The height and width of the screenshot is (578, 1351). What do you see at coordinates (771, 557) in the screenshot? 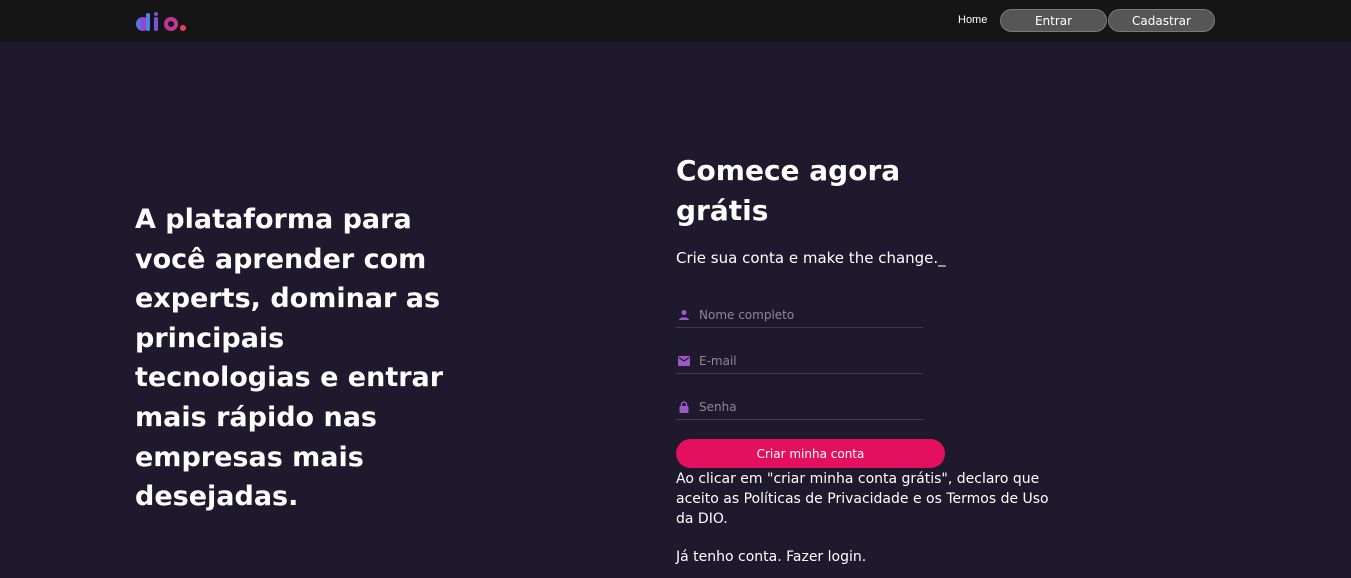
I see `login-link: Já tenho conta. Fazer login.` at bounding box center [771, 557].